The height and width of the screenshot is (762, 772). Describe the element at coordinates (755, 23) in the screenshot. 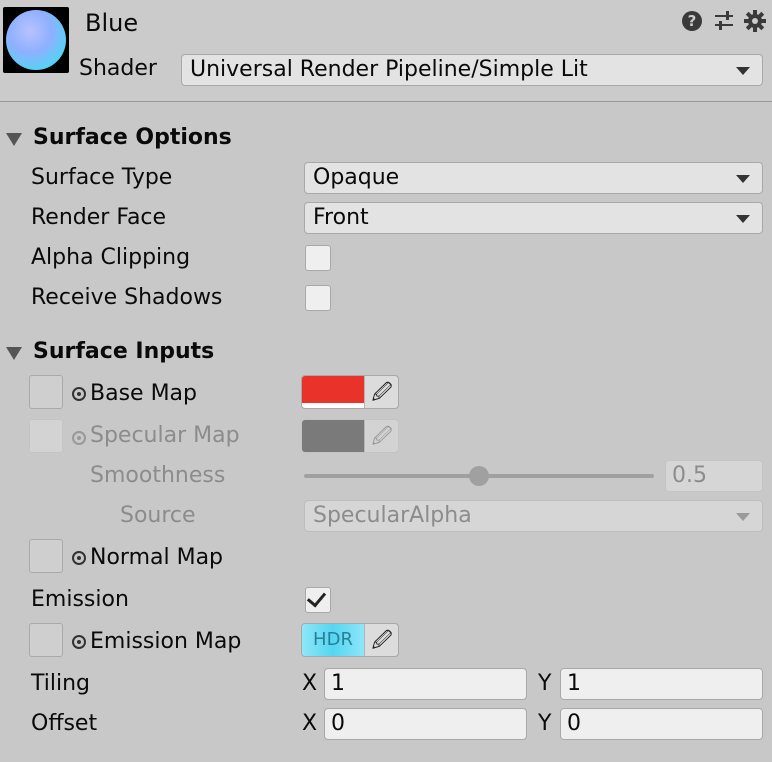

I see `settings-gear-icon` at that location.